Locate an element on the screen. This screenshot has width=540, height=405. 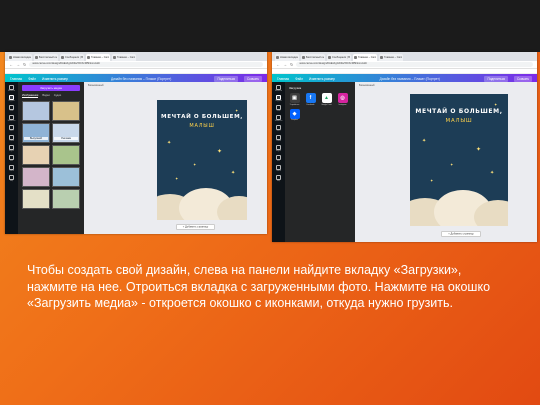
upload-source-устройство: ▣ Устройство is located at coordinates (294, 99).